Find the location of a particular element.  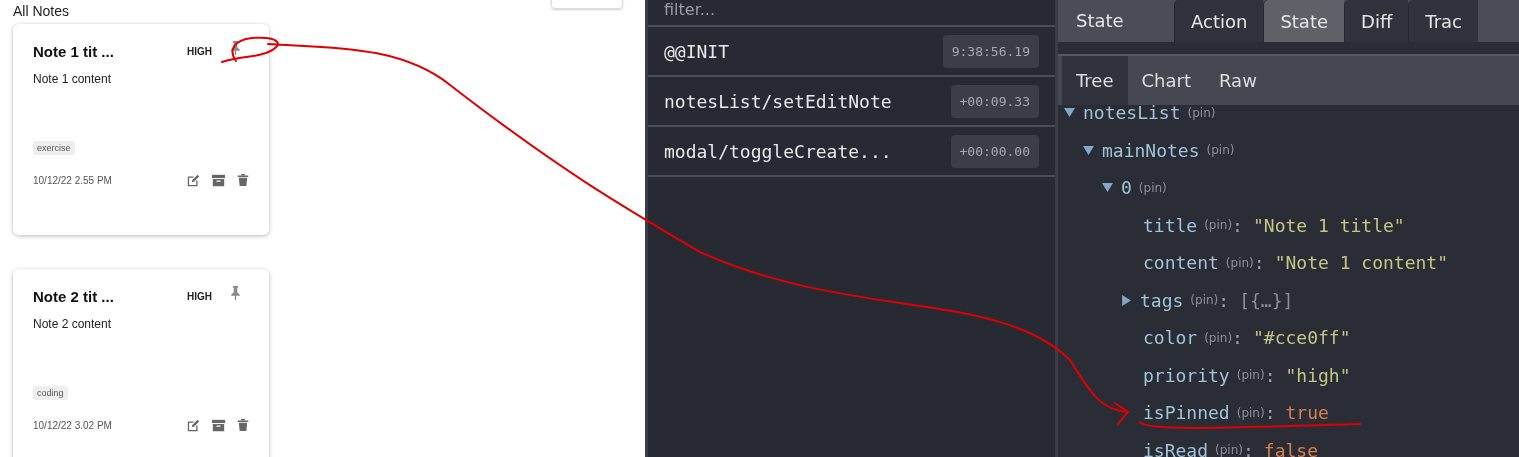

time-badge: +00:00.00 is located at coordinates (994, 151).